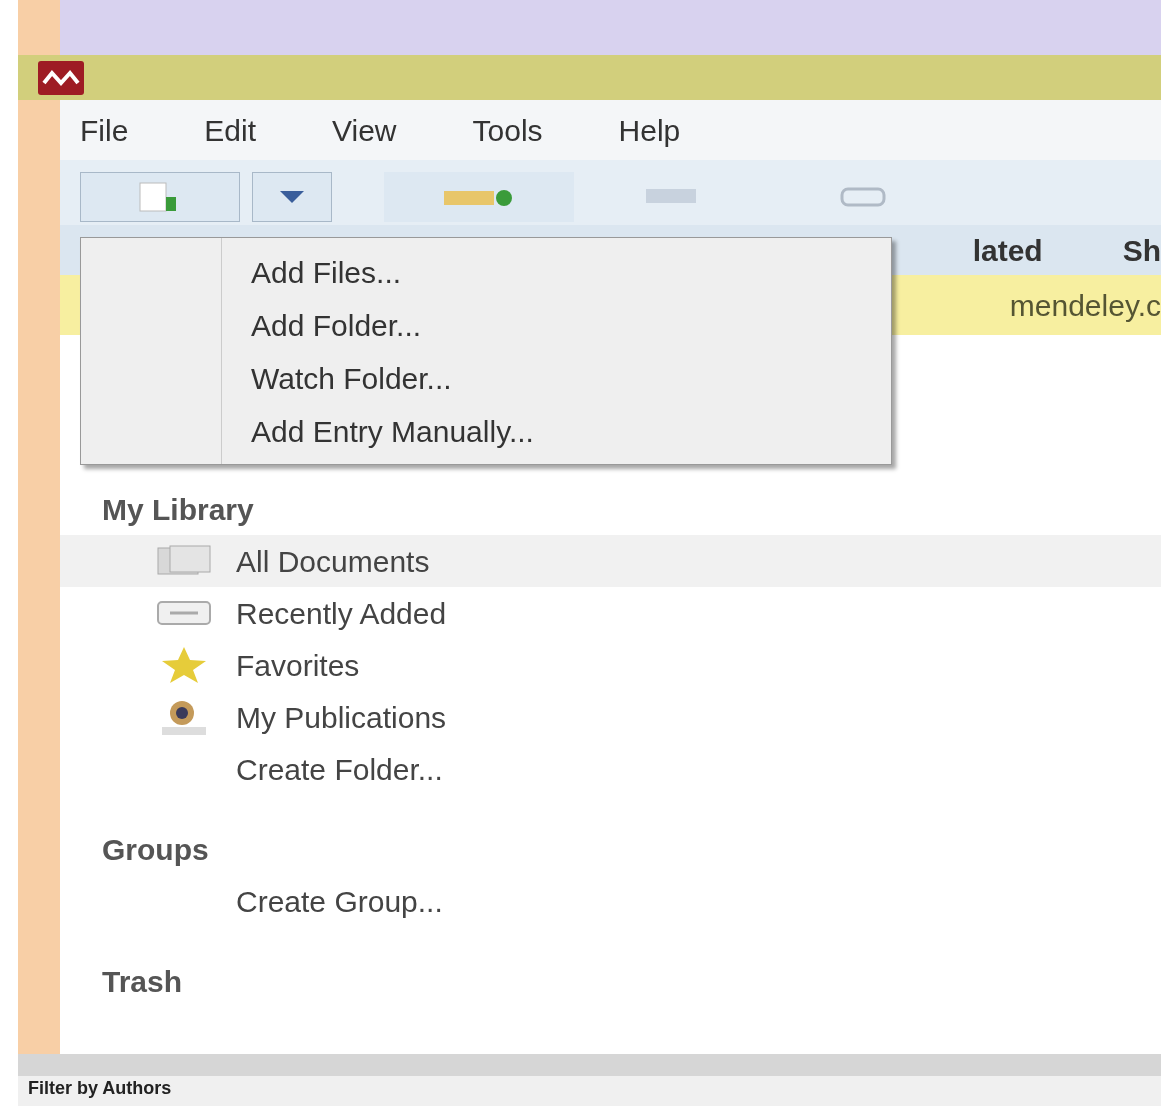 This screenshot has height=1106, width=1161. Describe the element at coordinates (1007, 250) in the screenshot. I see `column-header: lated` at that location.